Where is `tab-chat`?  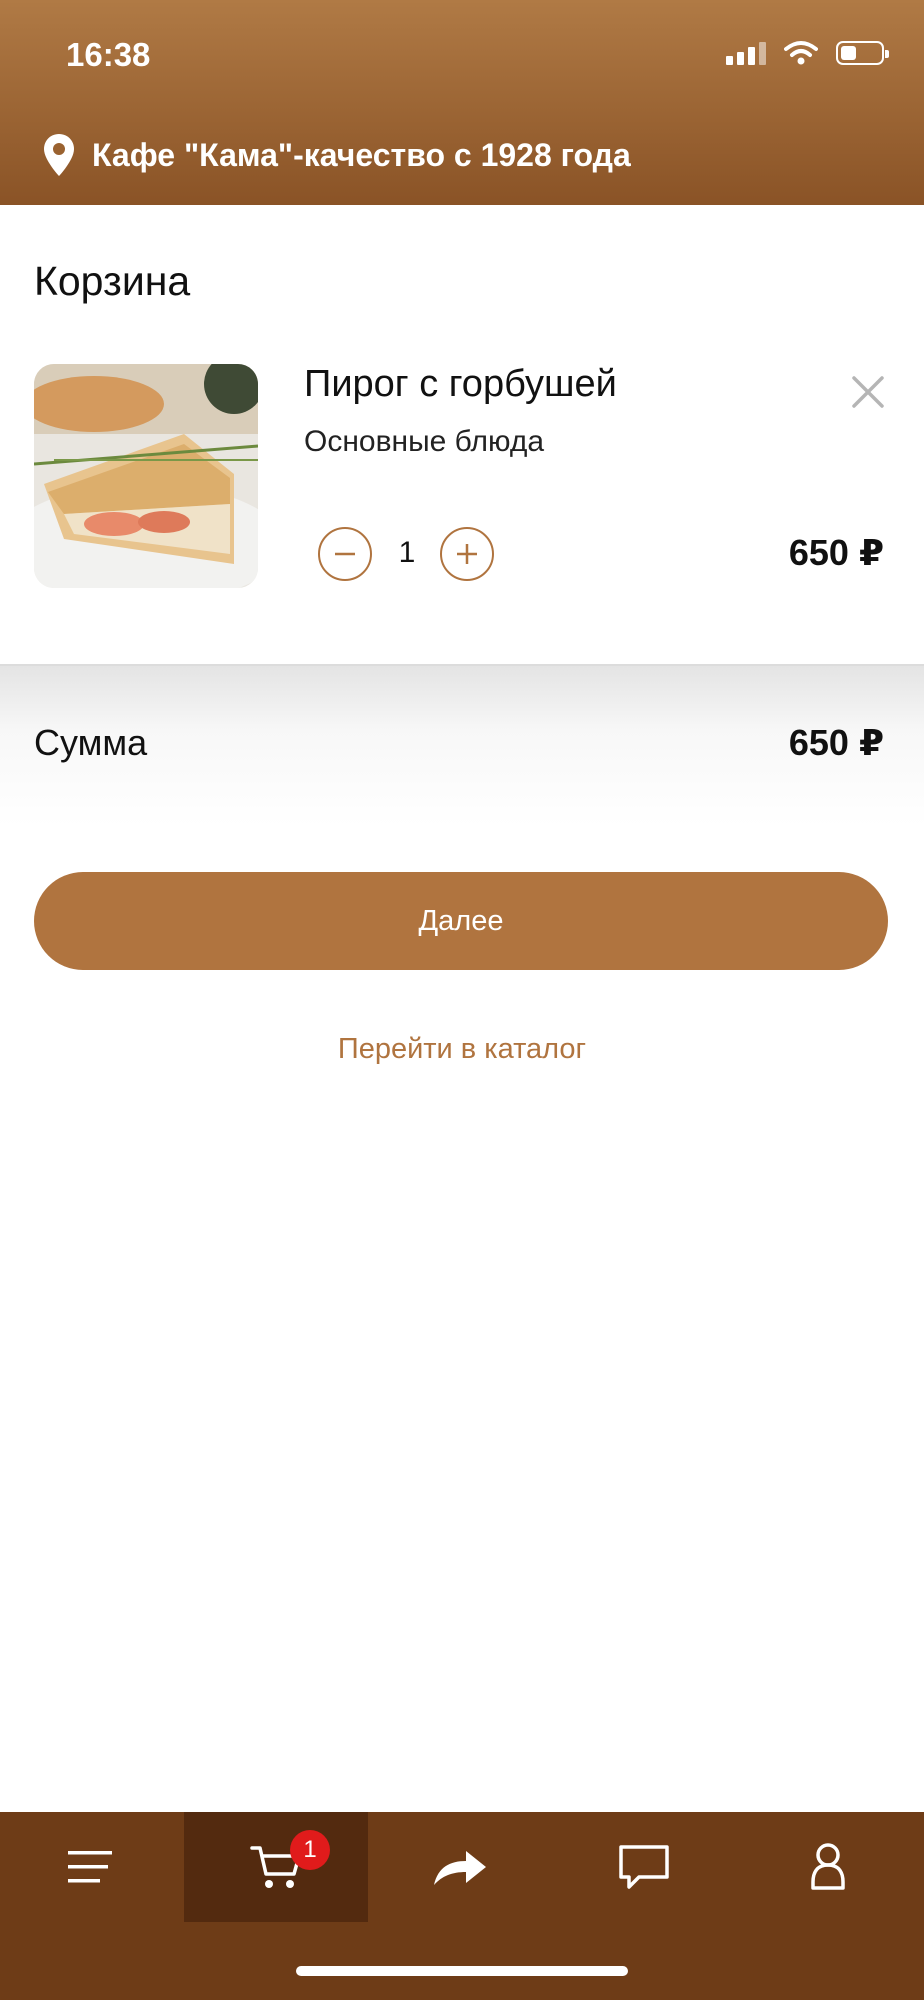 tab-chat is located at coordinates (644, 1867).